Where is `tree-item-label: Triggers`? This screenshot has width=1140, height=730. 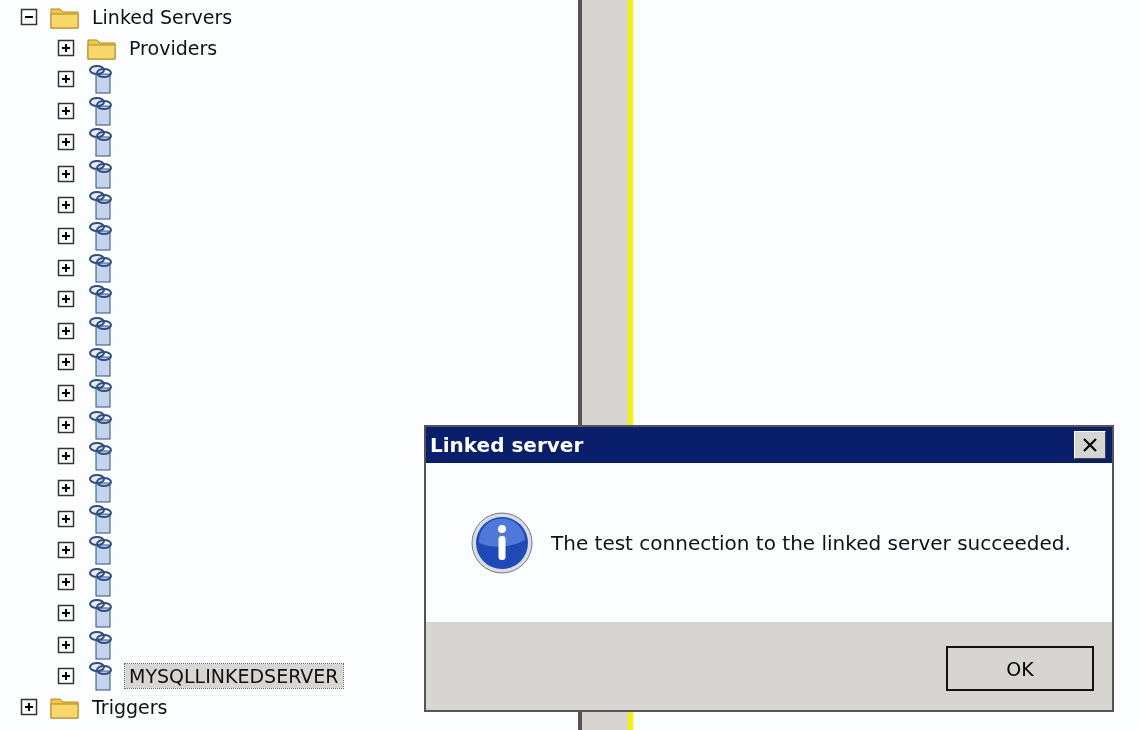 tree-item-label: Triggers is located at coordinates (130, 707).